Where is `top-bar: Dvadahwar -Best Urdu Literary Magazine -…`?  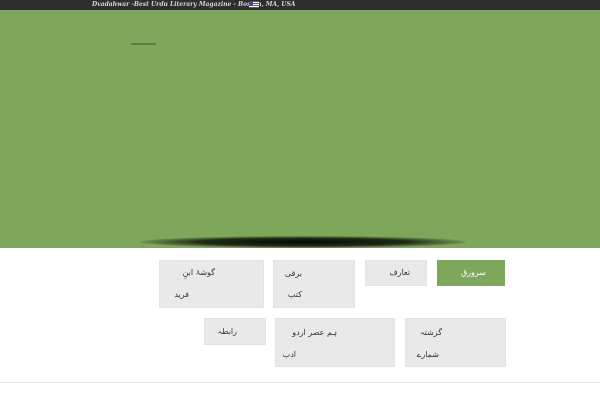
top-bar: Dvadahwar -Best Urdu Literary Magazine -… is located at coordinates (300, 5).